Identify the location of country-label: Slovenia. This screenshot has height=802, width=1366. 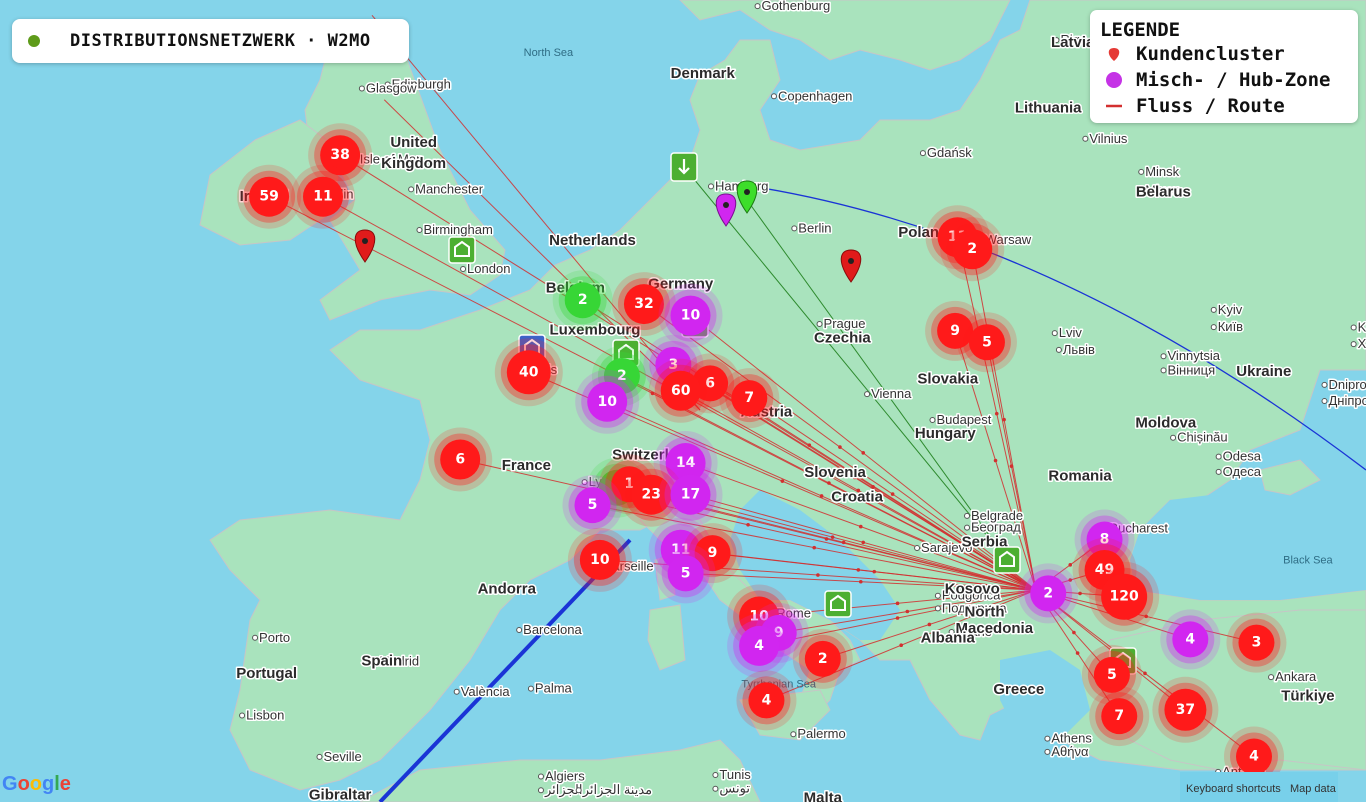
(835, 472).